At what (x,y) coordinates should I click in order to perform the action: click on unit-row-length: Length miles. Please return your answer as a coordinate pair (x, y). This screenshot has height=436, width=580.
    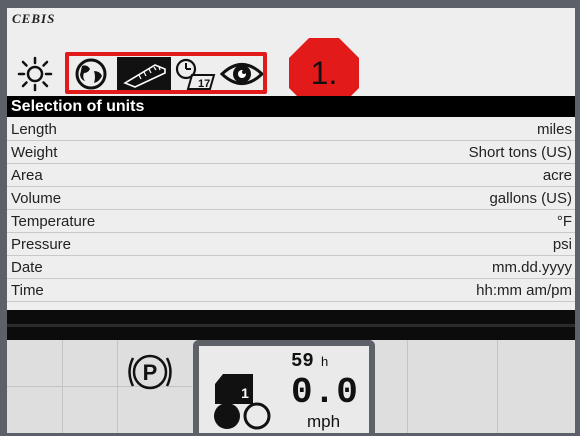
    Looking at the image, I should click on (291, 129).